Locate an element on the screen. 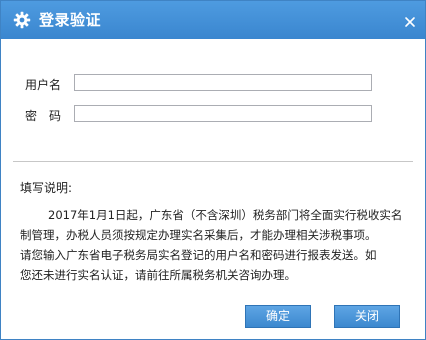 The height and width of the screenshot is (340, 426). username-input is located at coordinates (223, 82).